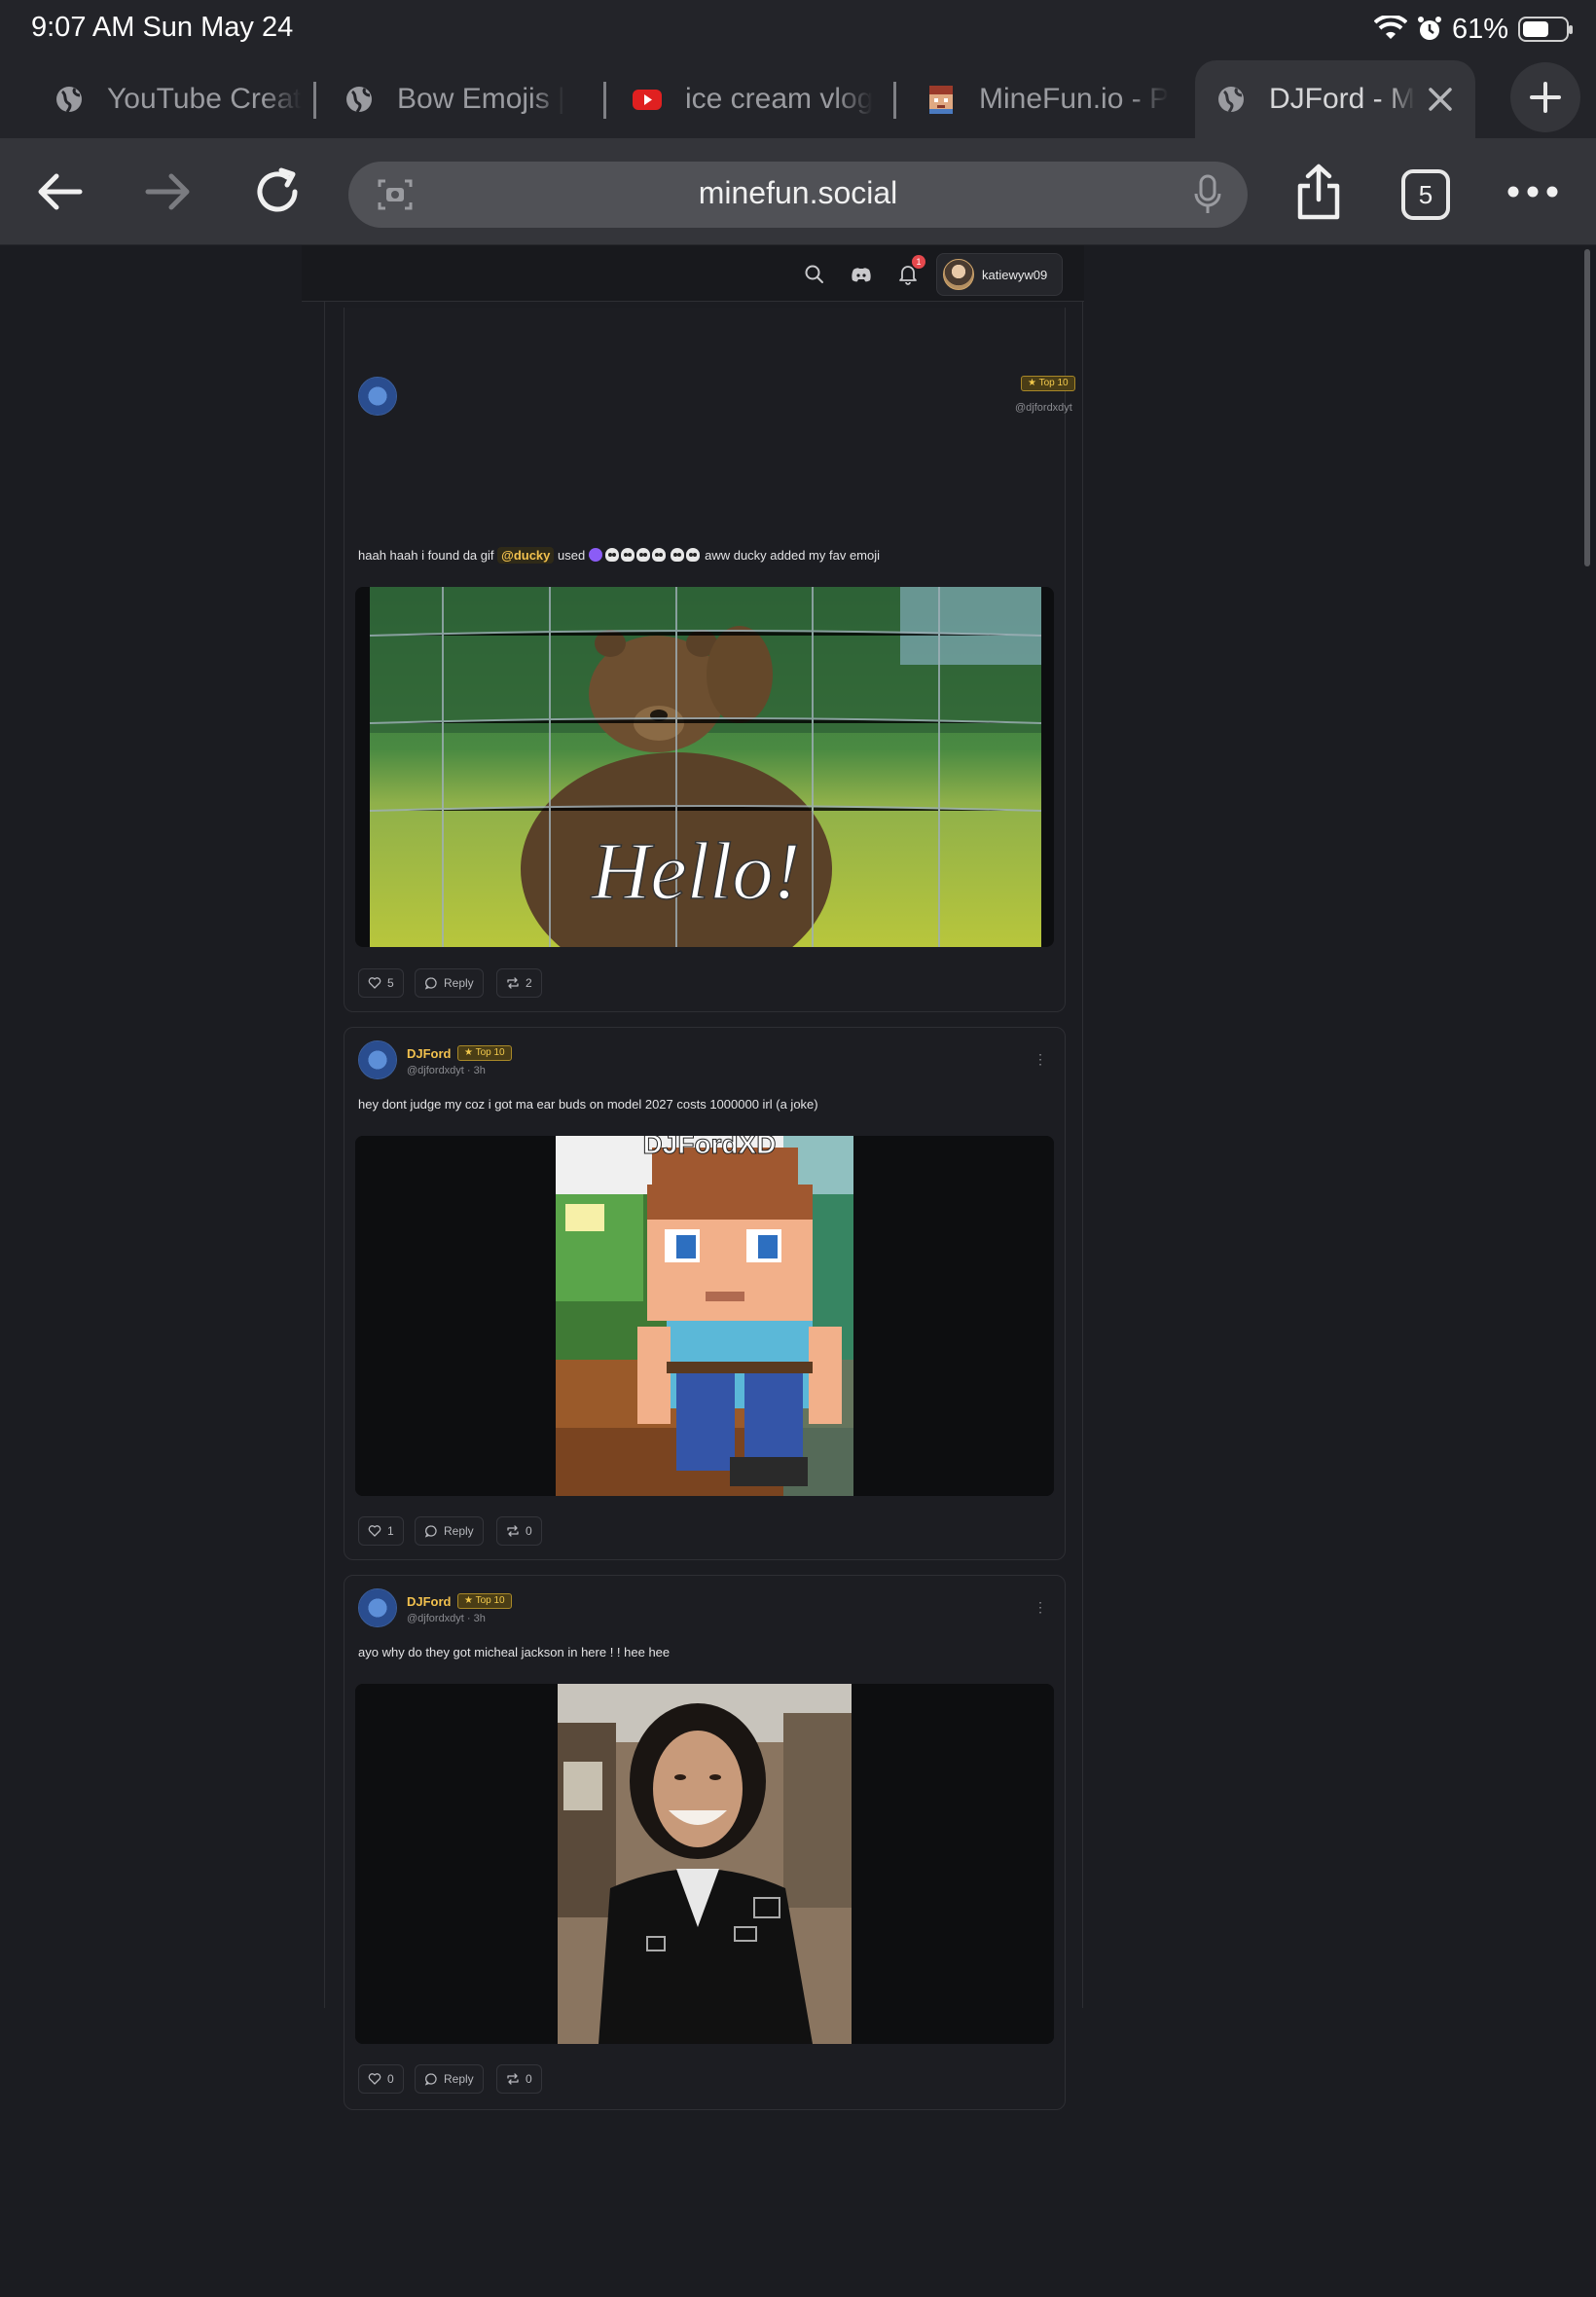 The width and height of the screenshot is (1596, 2297). Describe the element at coordinates (919, 262) in the screenshot. I see `notification-badge: 1` at that location.